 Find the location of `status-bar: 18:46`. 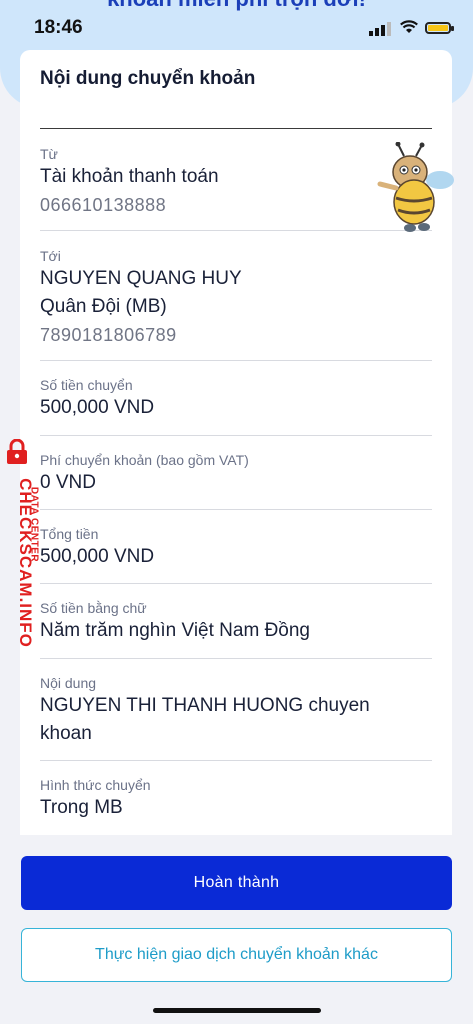

status-bar: 18:46 is located at coordinates (236, 29).